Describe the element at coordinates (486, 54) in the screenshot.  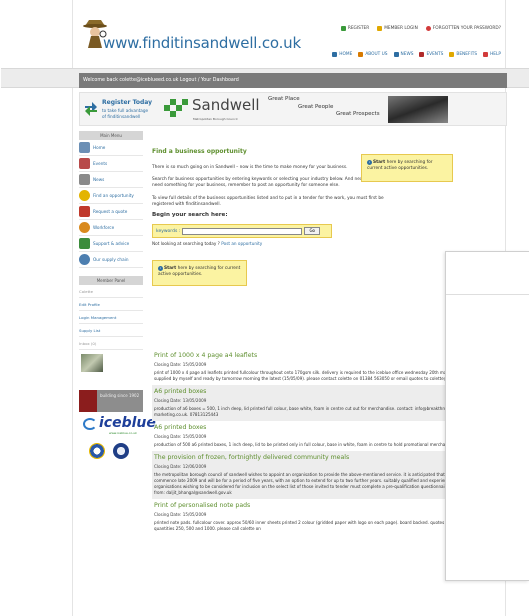
I see `help-icon` at that location.